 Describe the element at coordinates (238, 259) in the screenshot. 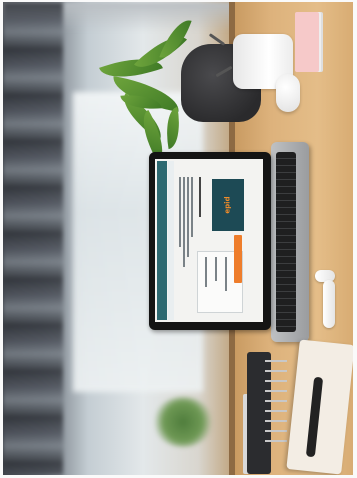

I see `screen-cta-button` at that location.